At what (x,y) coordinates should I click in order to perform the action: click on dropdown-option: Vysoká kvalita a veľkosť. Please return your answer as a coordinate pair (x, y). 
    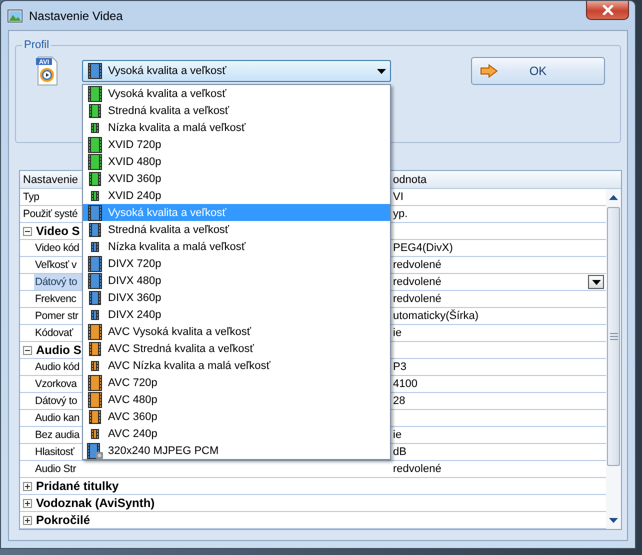
    Looking at the image, I should click on (236, 93).